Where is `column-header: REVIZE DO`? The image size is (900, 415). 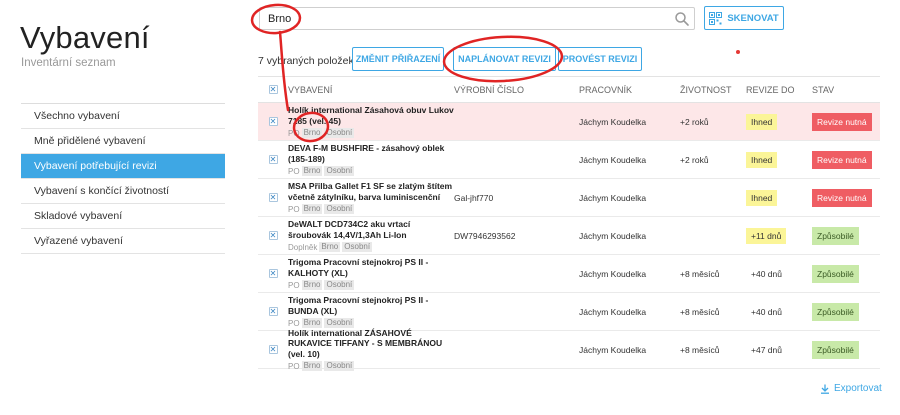 column-header: REVIZE DO is located at coordinates (779, 90).